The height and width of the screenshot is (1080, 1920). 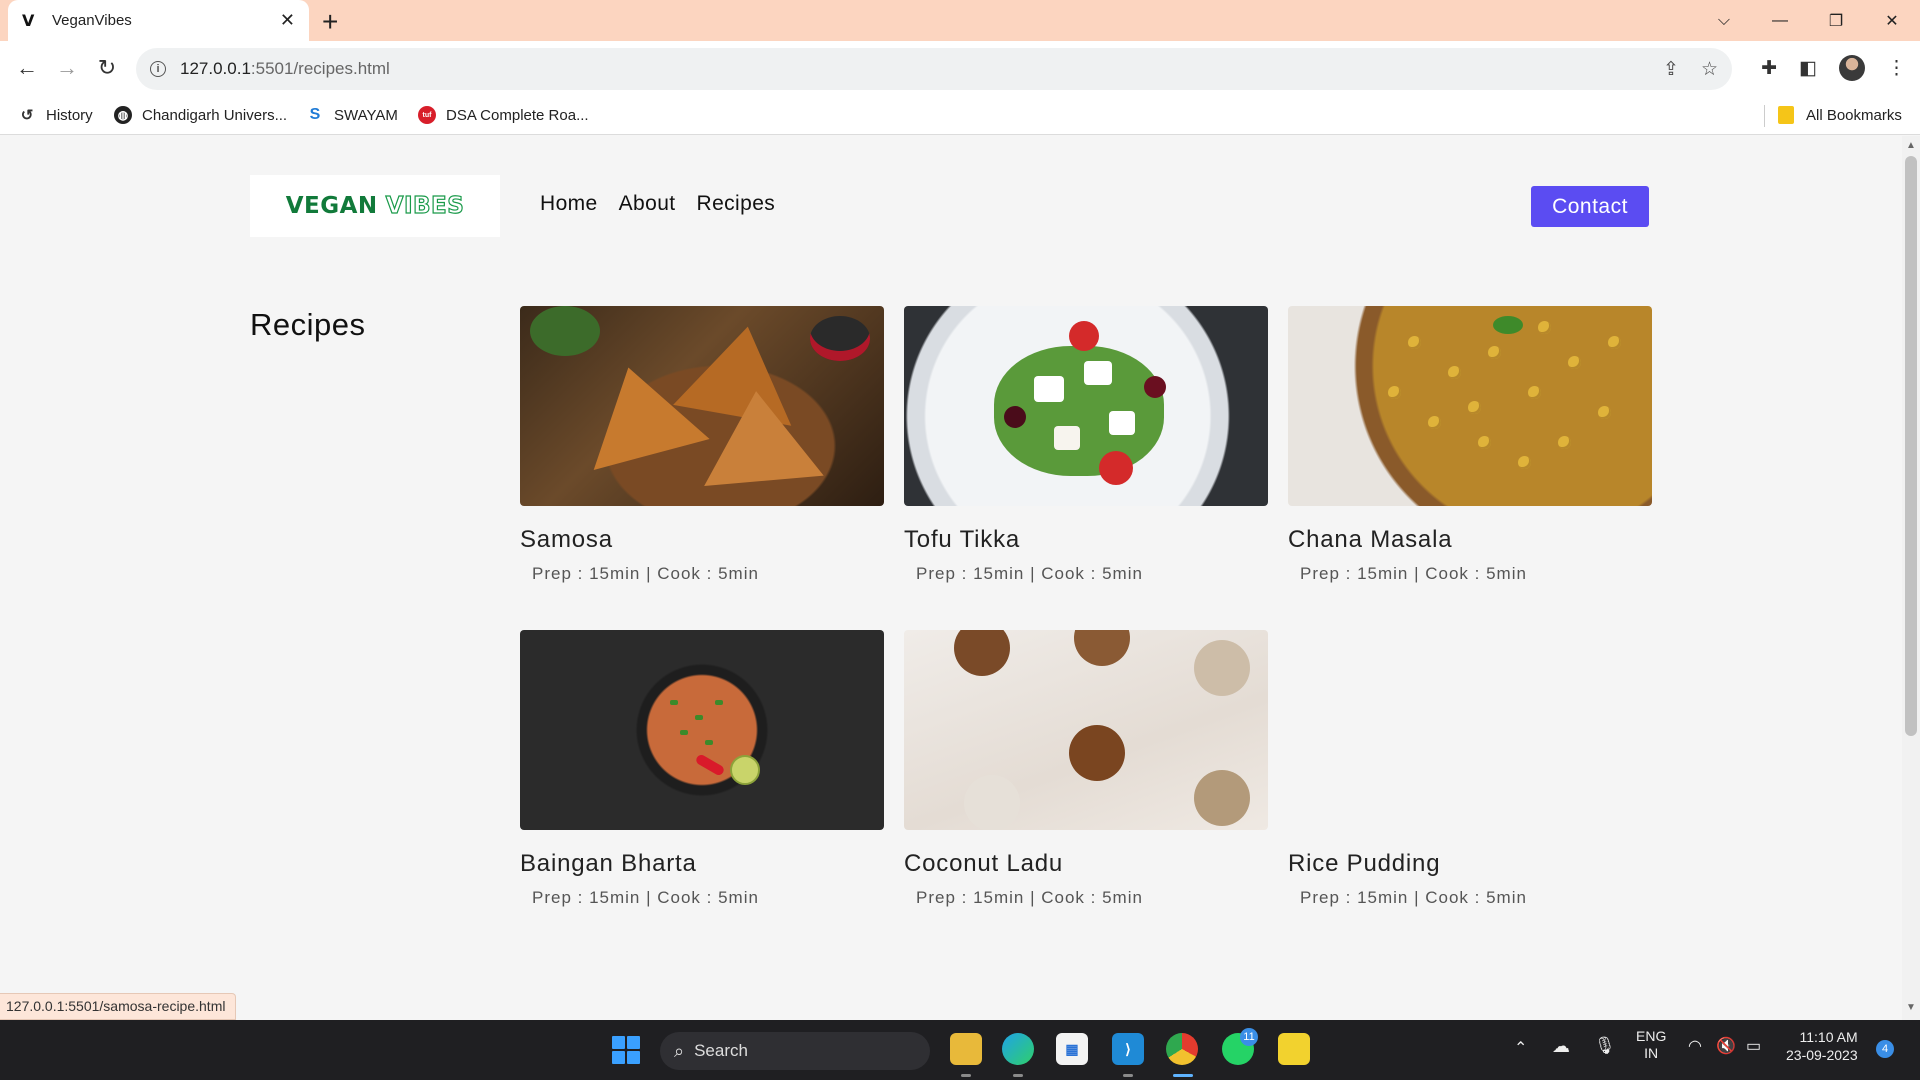 What do you see at coordinates (287, 20) in the screenshot?
I see `close-tab-icon: ✕` at bounding box center [287, 20].